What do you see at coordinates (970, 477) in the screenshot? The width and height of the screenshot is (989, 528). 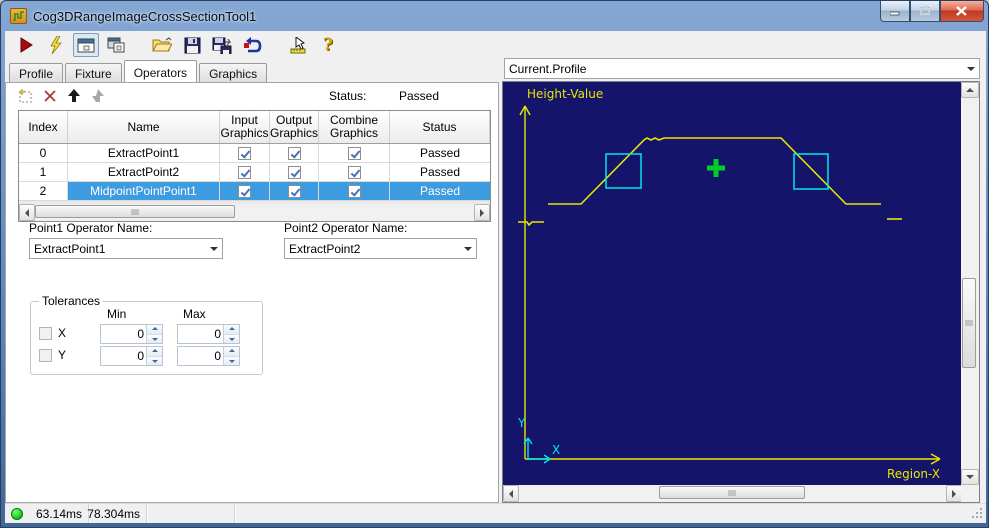 I see `scroll-down-button` at bounding box center [970, 477].